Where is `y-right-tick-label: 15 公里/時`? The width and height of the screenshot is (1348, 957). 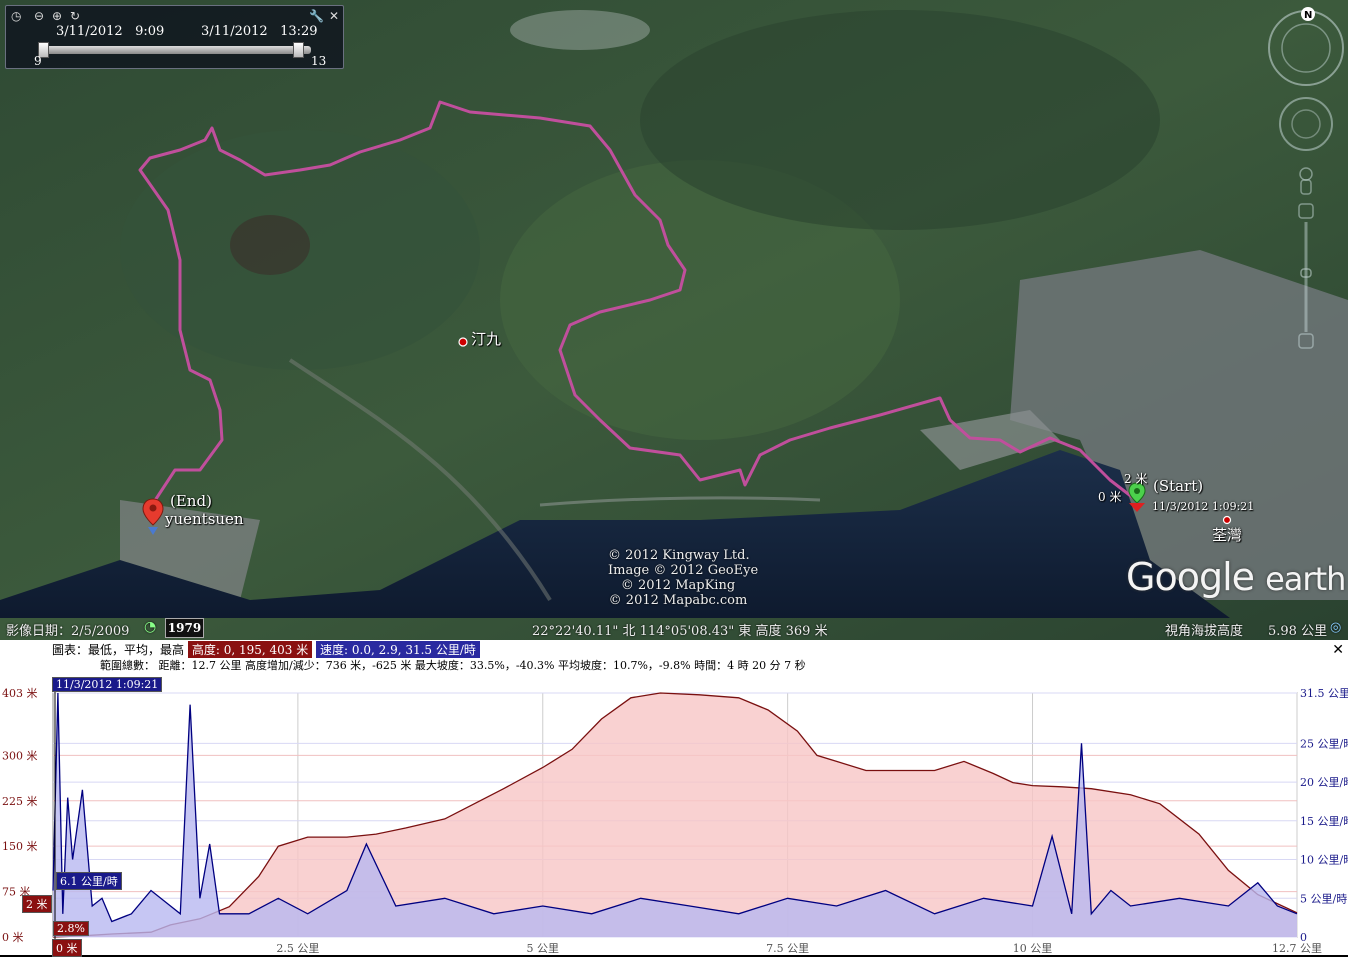 y-right-tick-label: 15 公里/時 is located at coordinates (1324, 821).